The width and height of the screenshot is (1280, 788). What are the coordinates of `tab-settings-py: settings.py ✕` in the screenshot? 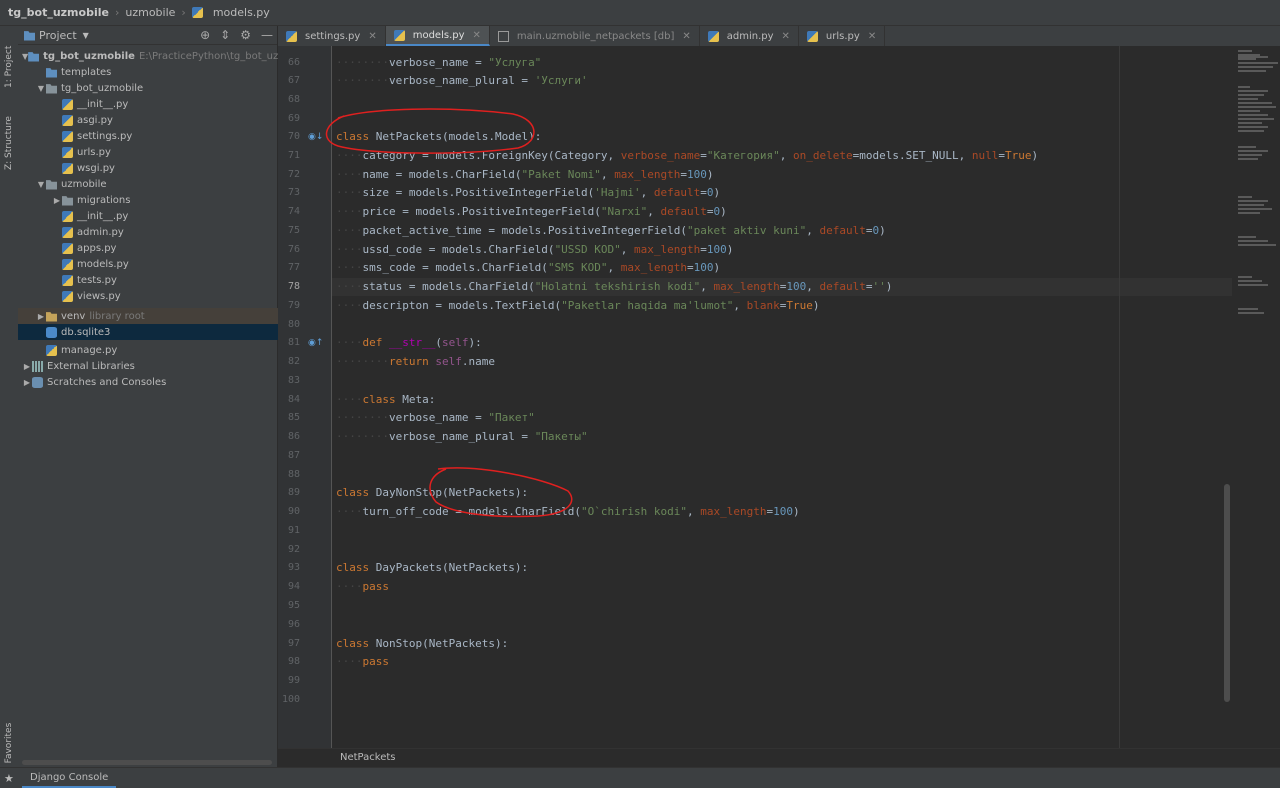 It's located at (332, 36).